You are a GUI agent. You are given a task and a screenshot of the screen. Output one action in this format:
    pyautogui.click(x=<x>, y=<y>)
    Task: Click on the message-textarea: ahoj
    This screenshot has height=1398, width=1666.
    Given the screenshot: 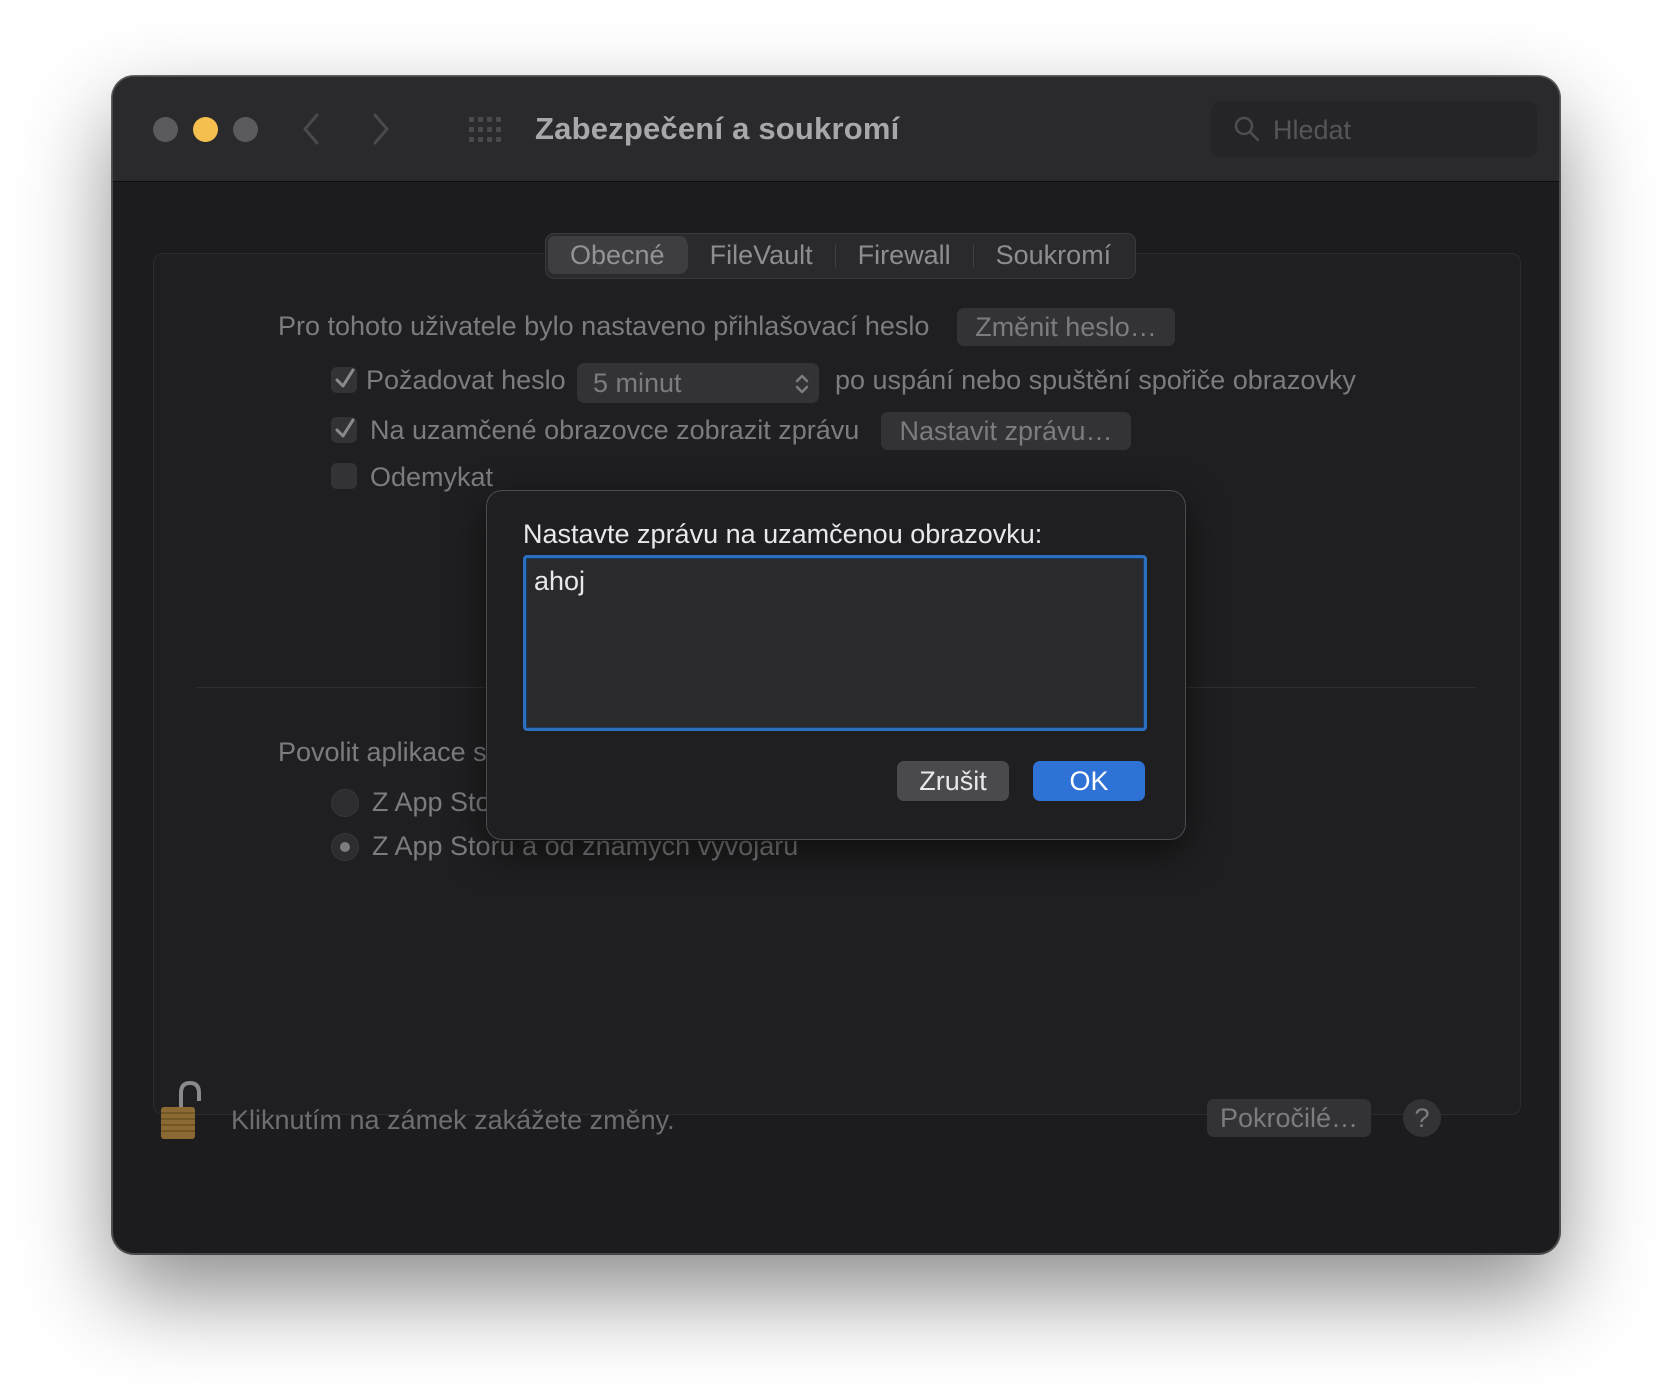 What is the action you would take?
    pyautogui.click(x=832, y=641)
    